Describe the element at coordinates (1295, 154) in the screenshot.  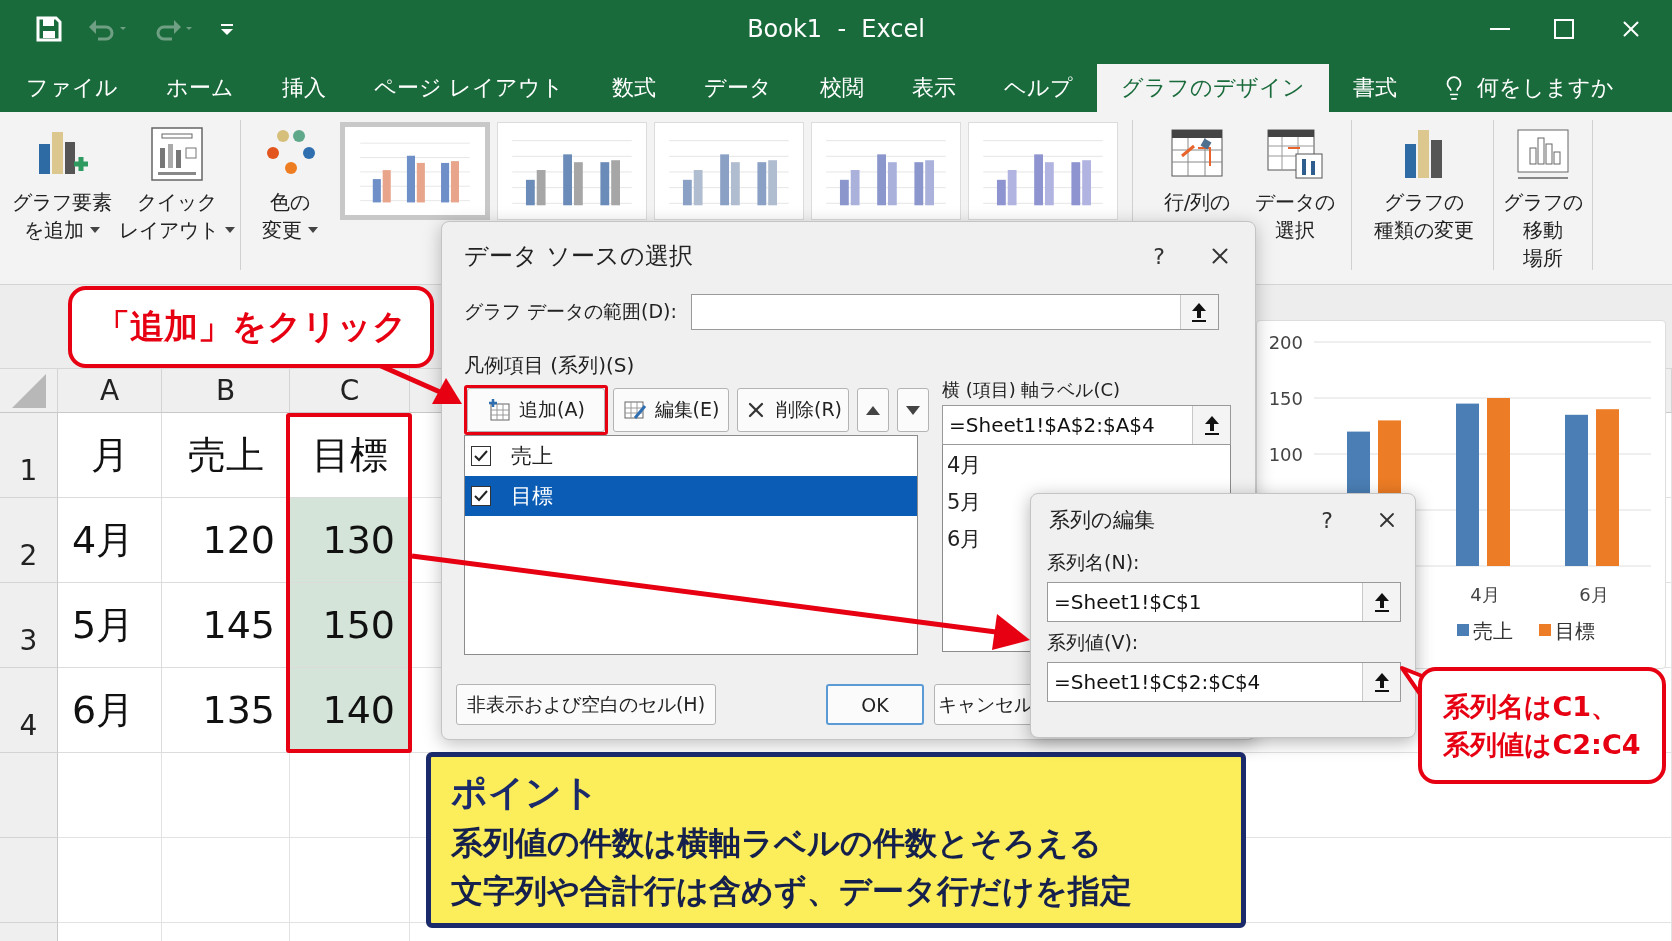
I see `table-icon` at that location.